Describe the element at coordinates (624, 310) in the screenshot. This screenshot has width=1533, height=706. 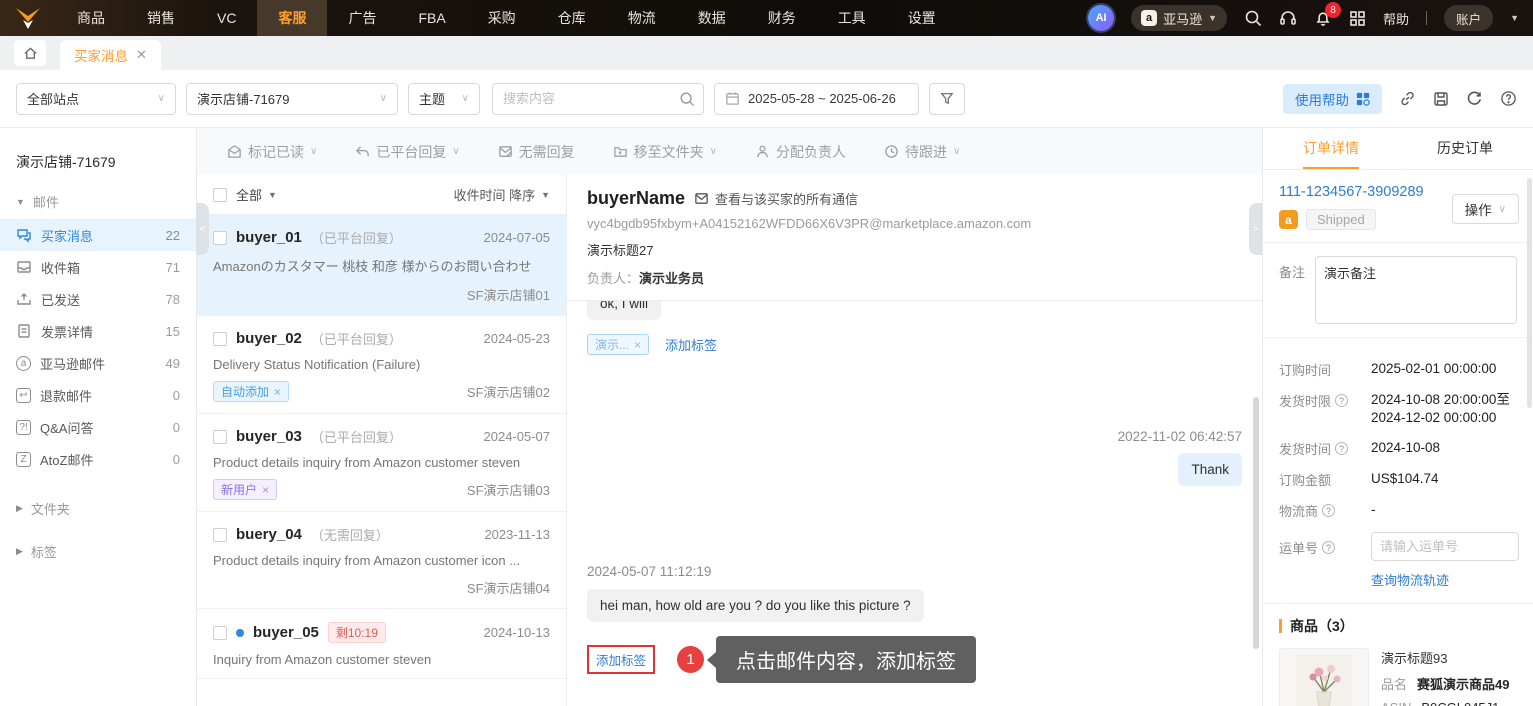
I see `message-bubble: ok, I will` at that location.